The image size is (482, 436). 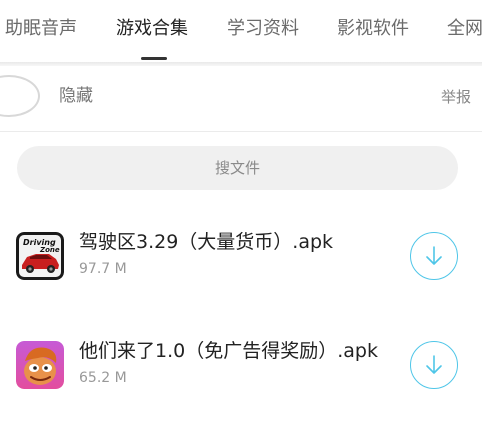 What do you see at coordinates (241, 131) in the screenshot?
I see `divider` at bounding box center [241, 131].